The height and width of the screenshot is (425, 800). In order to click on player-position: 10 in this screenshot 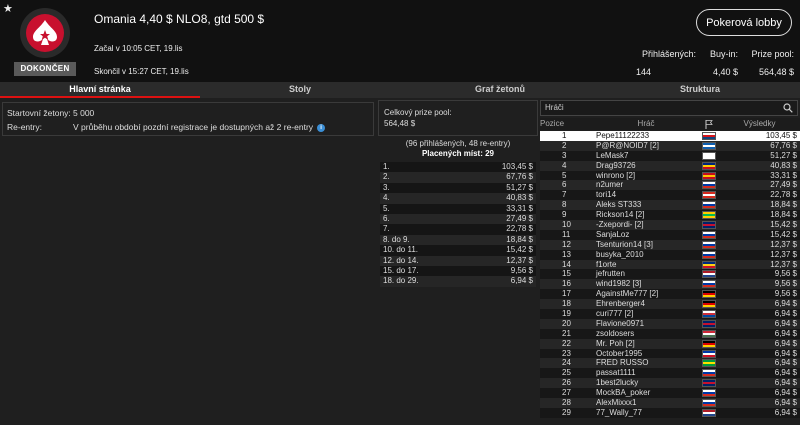, I will do `click(566, 225)`.